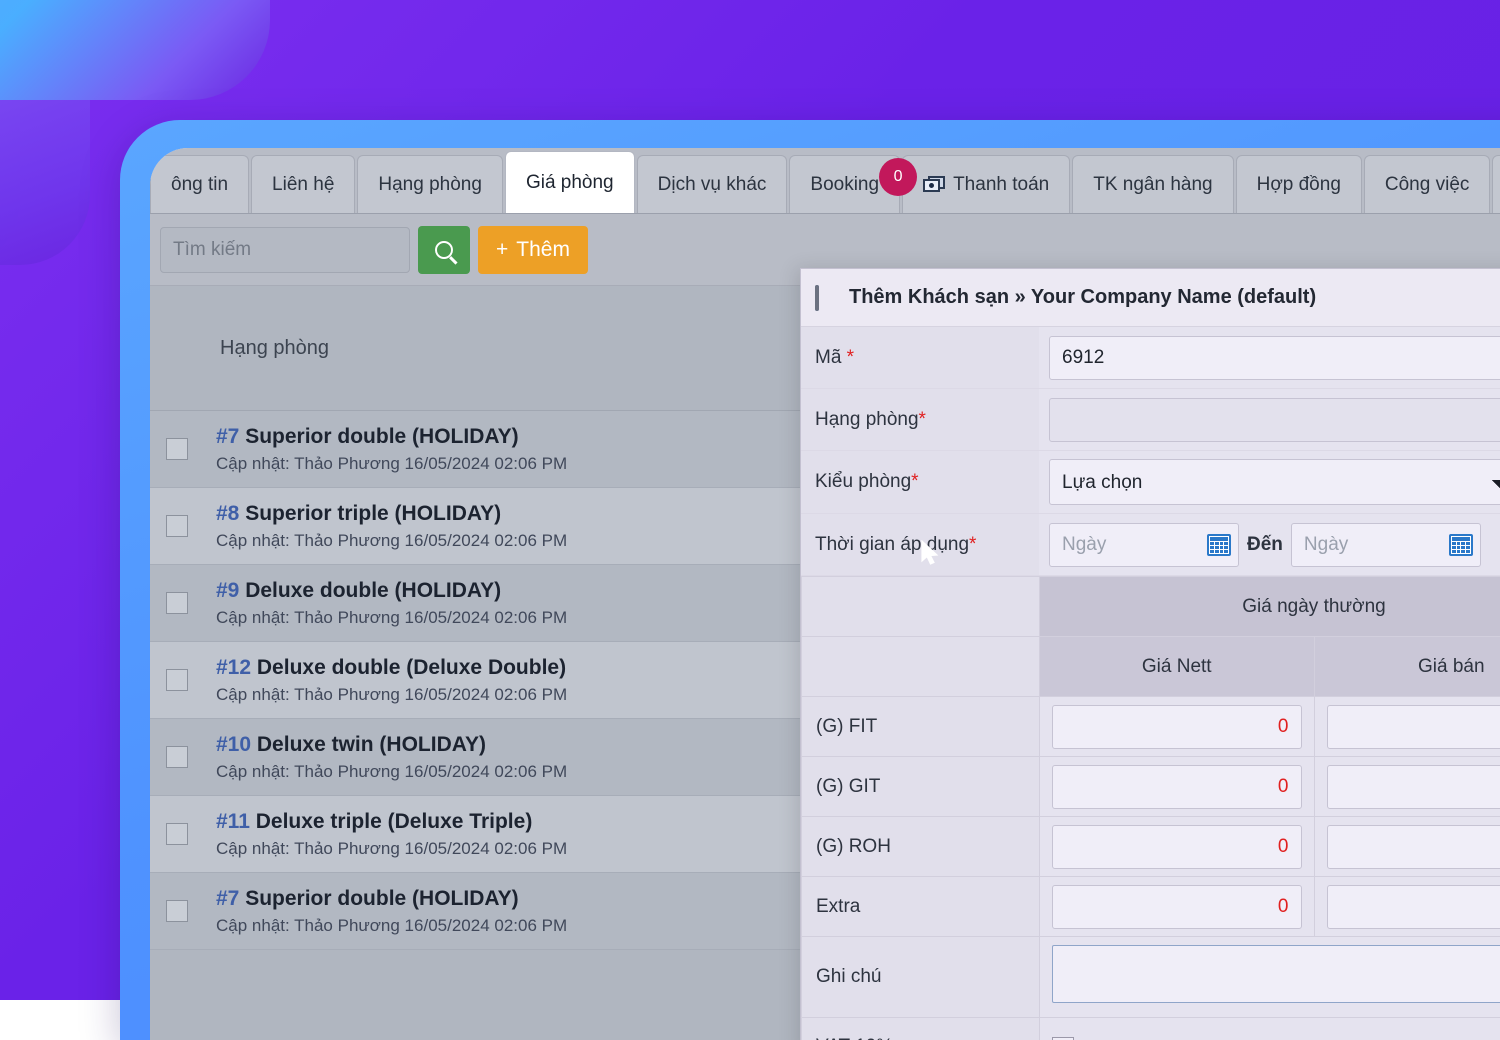 This screenshot has height=1040, width=1500. I want to click on ghichu-textarea, so click(1276, 974).